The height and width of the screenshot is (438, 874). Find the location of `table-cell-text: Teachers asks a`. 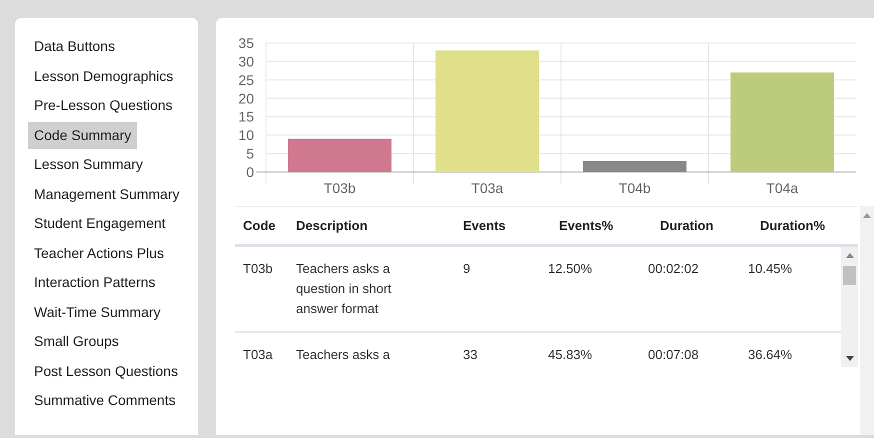

table-cell-text: Teachers asks a is located at coordinates (343, 355).